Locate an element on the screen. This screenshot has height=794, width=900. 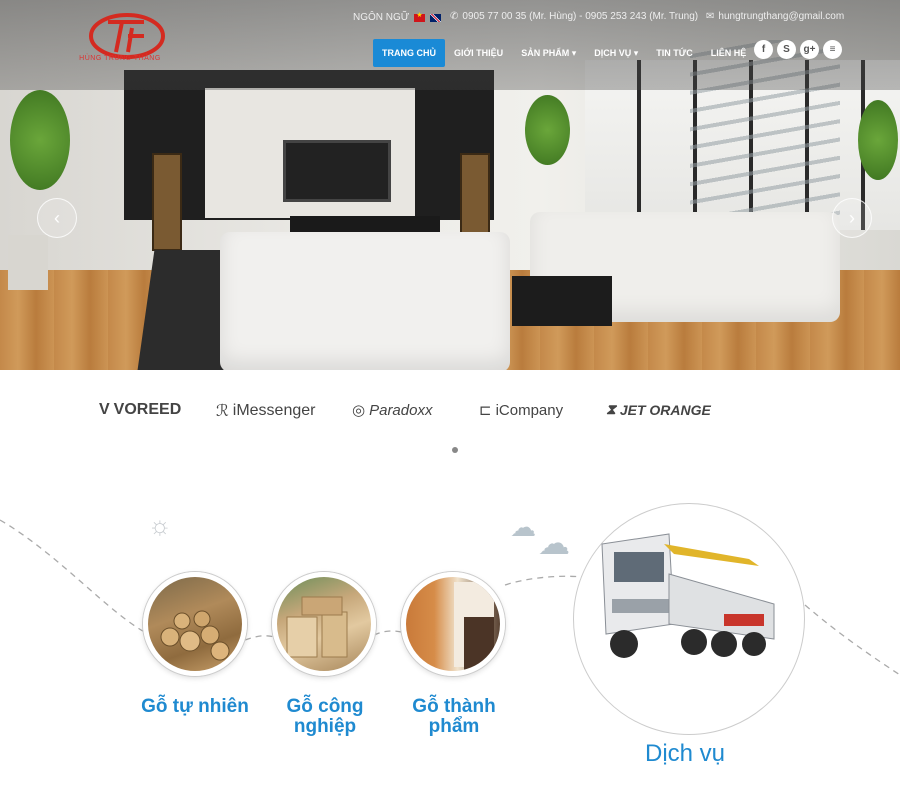
social-links: f S g+ ≡ is located at coordinates (798, 49).